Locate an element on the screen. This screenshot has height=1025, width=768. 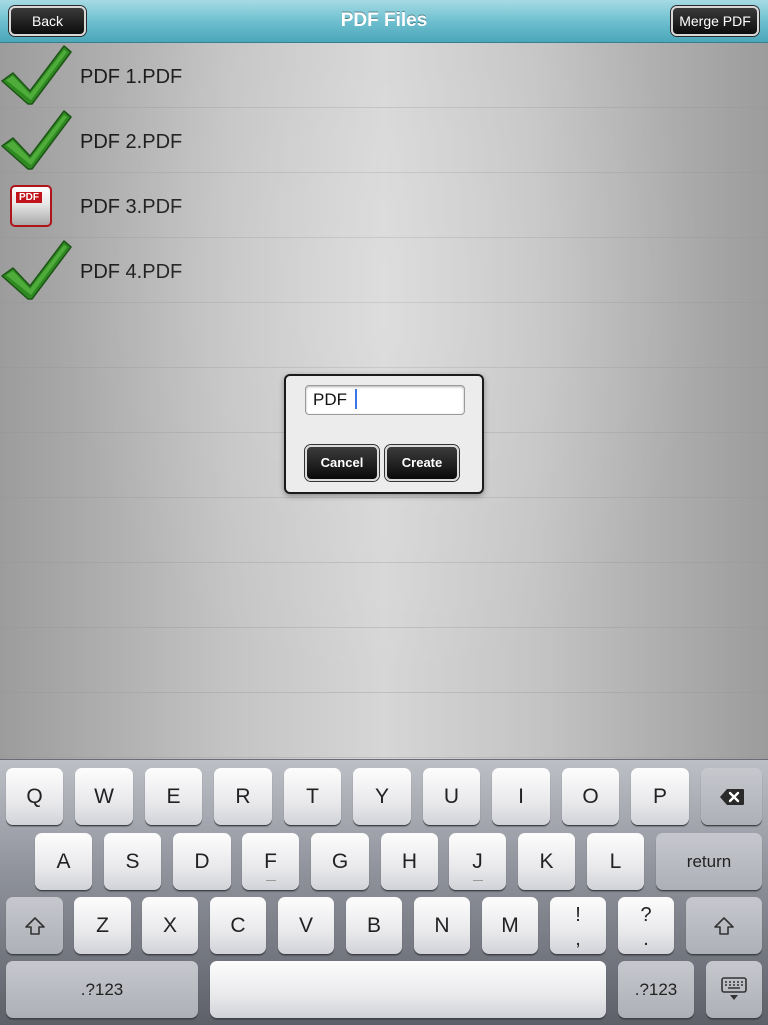
key-s: S is located at coordinates (132, 861).